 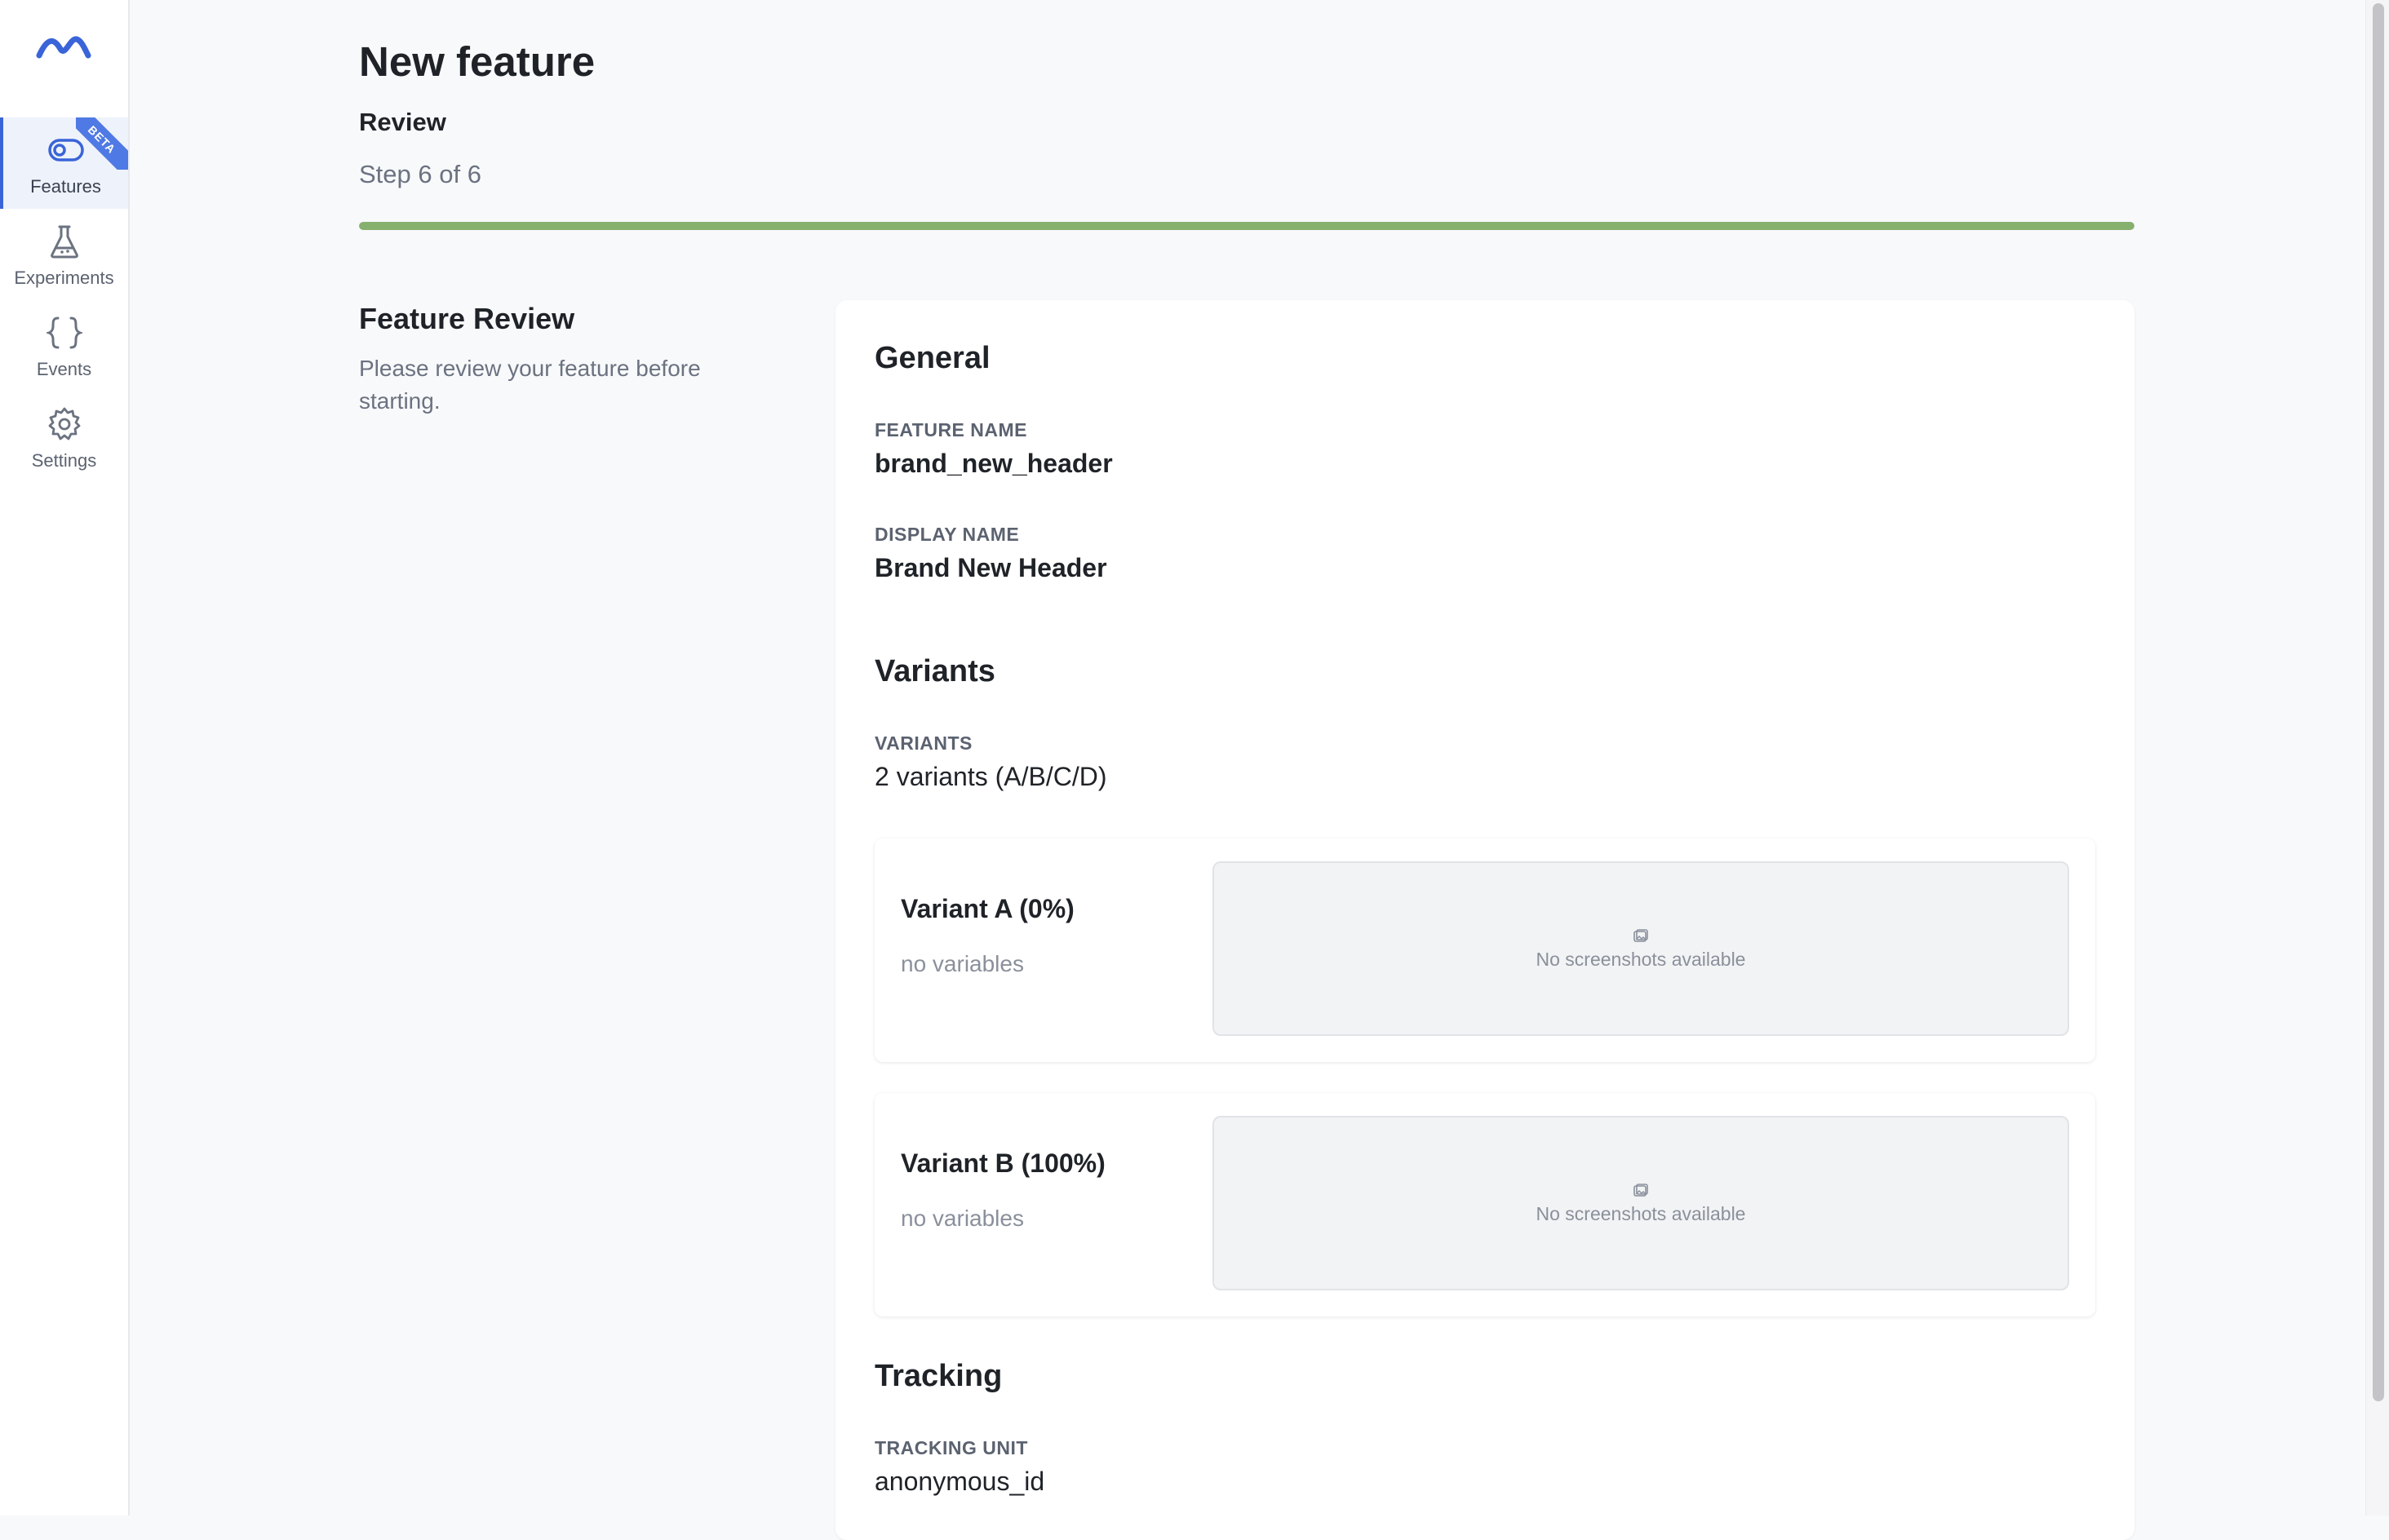 What do you see at coordinates (960, 1481) in the screenshot?
I see `tracking-unit-value: anonymous_id` at bounding box center [960, 1481].